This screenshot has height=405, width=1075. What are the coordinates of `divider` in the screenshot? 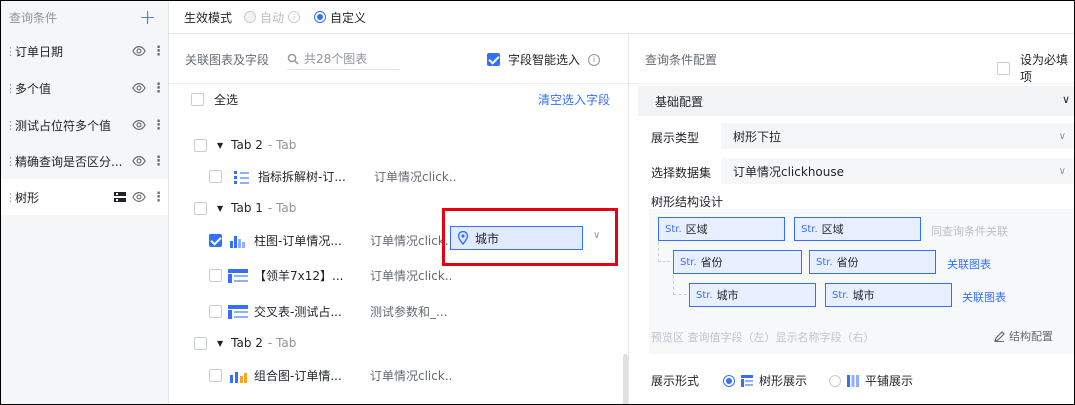 It's located at (851, 83).